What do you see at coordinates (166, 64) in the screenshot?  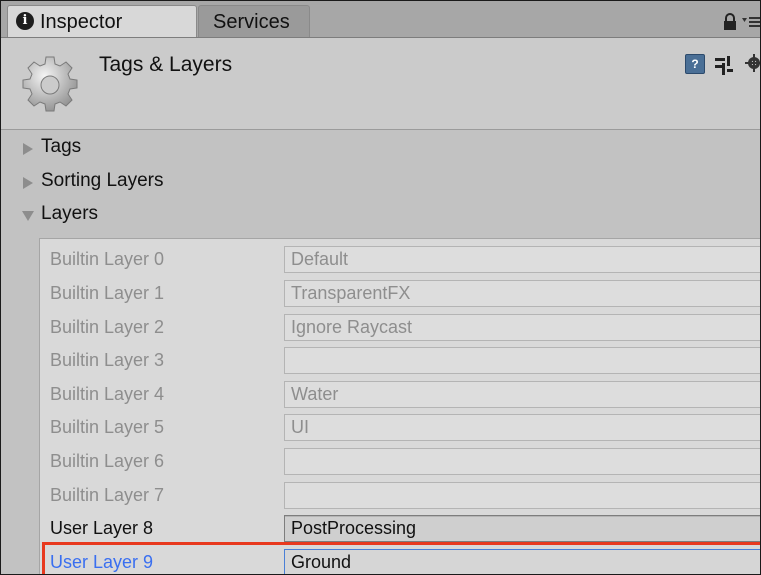 I see `page-title: Tags & Layers` at bounding box center [166, 64].